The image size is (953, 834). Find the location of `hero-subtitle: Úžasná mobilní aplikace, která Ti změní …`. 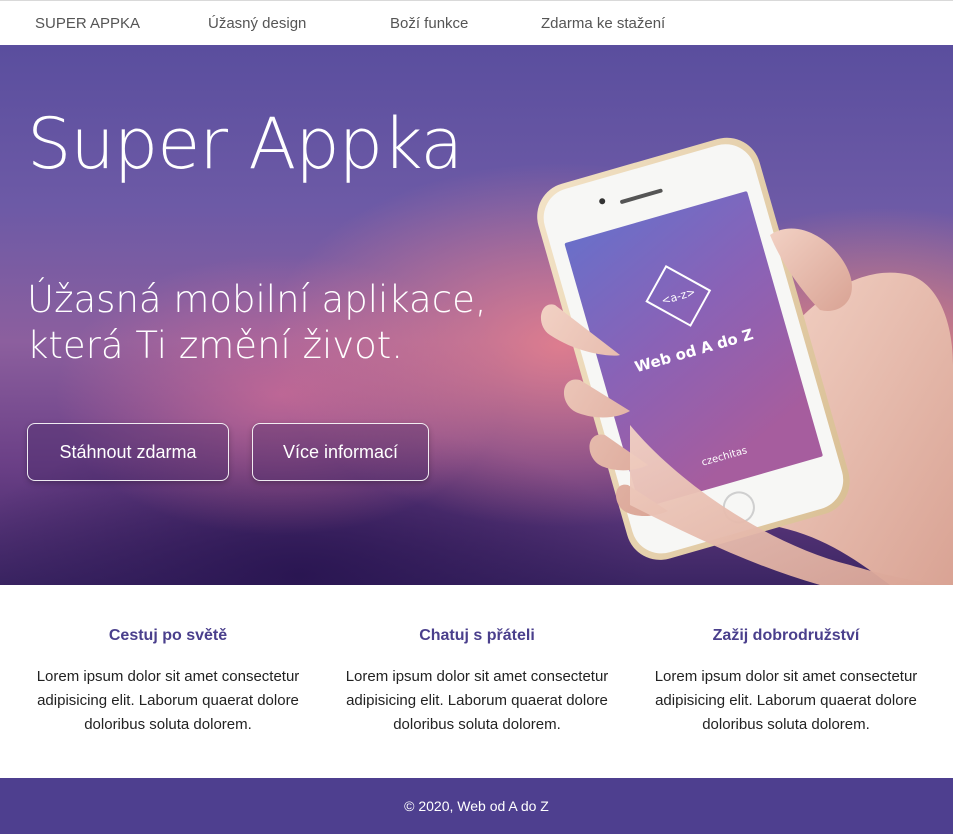

hero-subtitle: Úžasná mobilní aplikace, která Ti změní … is located at coordinates (257, 322).